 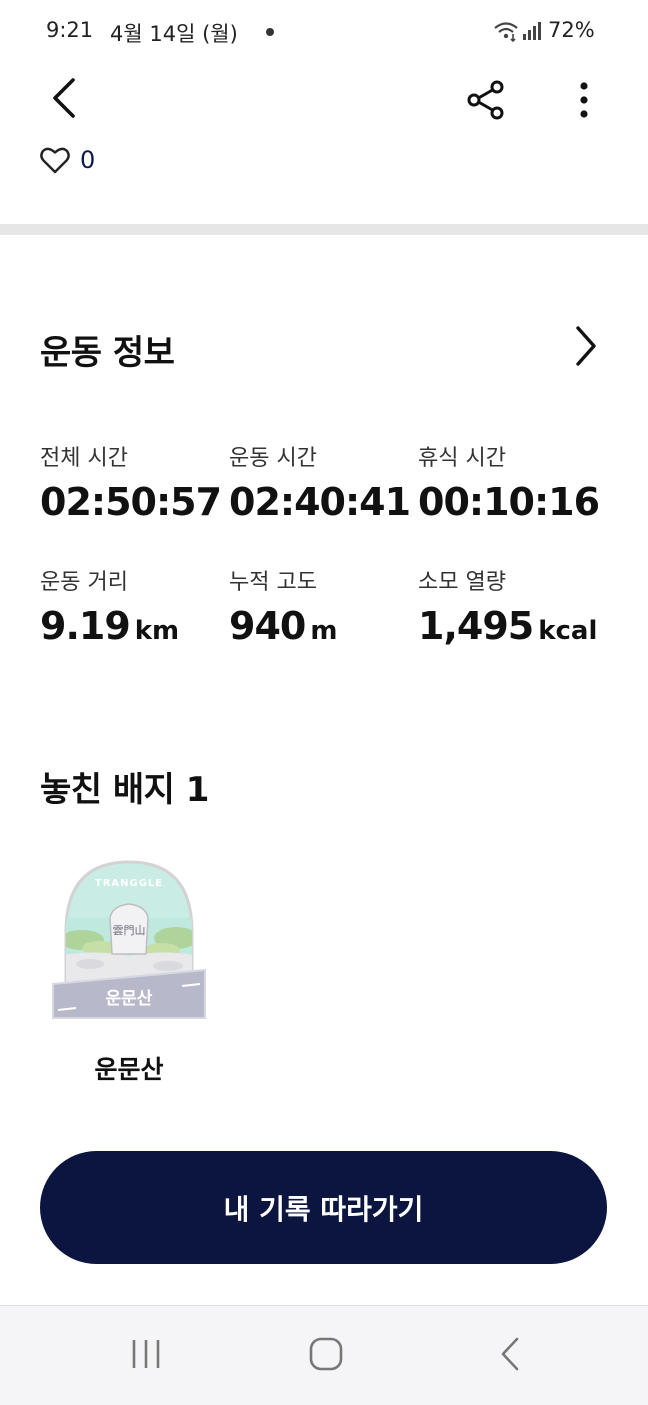 What do you see at coordinates (462, 458) in the screenshot?
I see `stat-label: 휴식 시간` at bounding box center [462, 458].